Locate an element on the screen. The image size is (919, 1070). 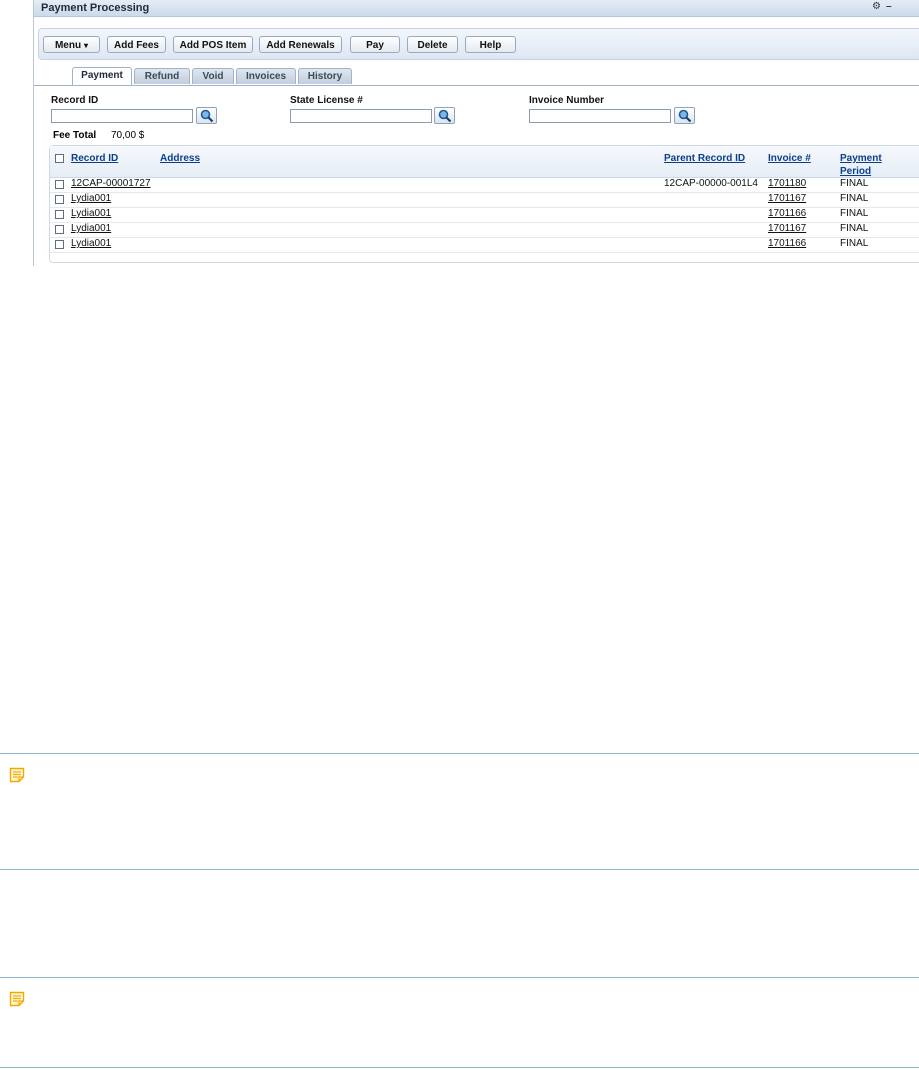
add-pos-item-button: Add POS Item is located at coordinates (213, 44).